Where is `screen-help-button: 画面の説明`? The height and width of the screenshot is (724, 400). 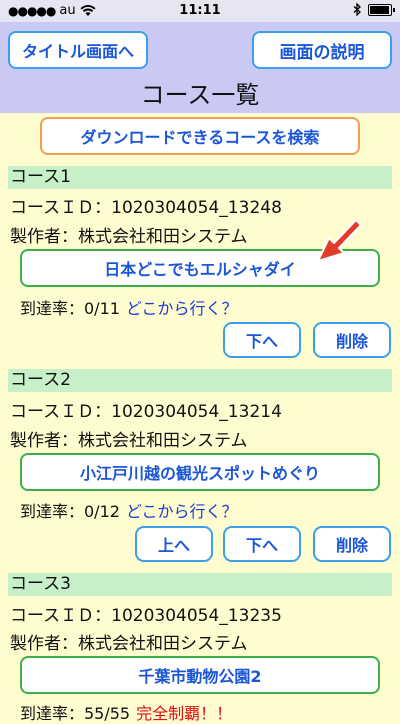 screen-help-button: 画面の説明 is located at coordinates (322, 50).